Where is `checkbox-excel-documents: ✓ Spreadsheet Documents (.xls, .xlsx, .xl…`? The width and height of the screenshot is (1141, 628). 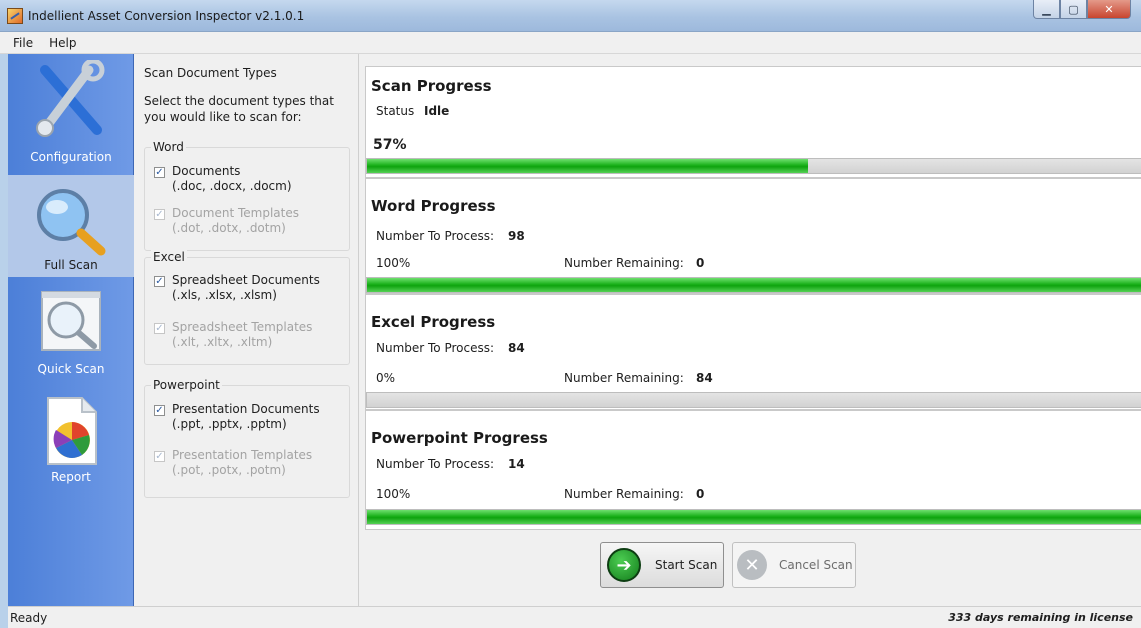 checkbox-excel-documents: ✓ Spreadsheet Documents (.xls, .xlsx, .xl… is located at coordinates (237, 288).